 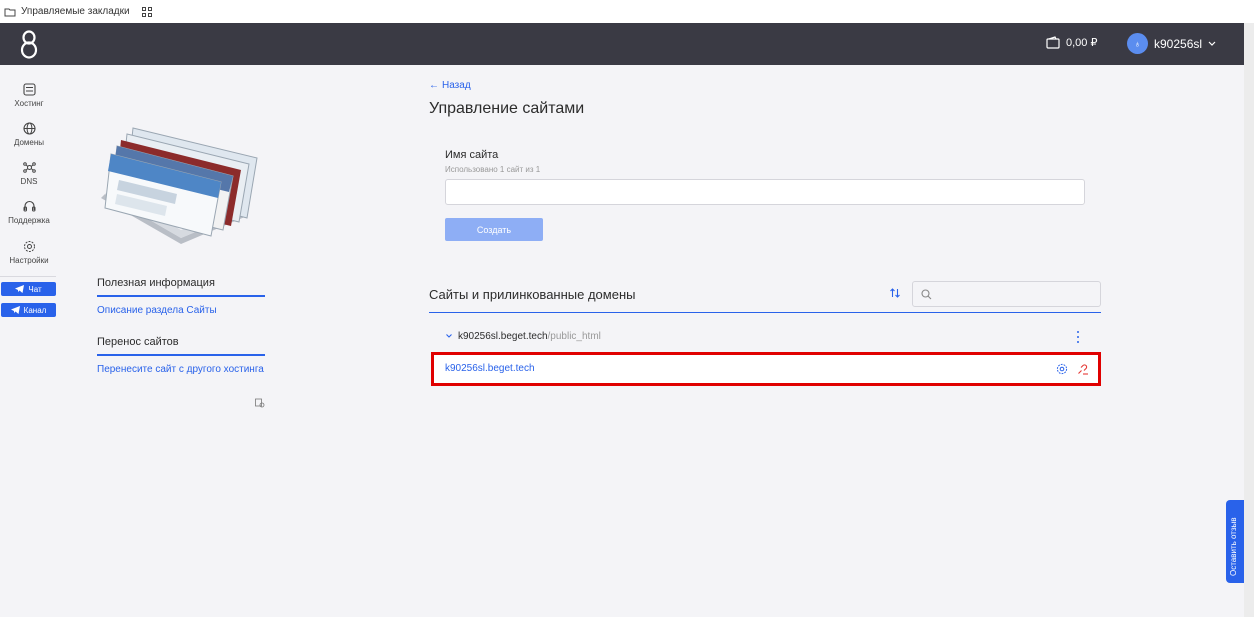 I want to click on unlink-icon, so click(x=1082, y=369).